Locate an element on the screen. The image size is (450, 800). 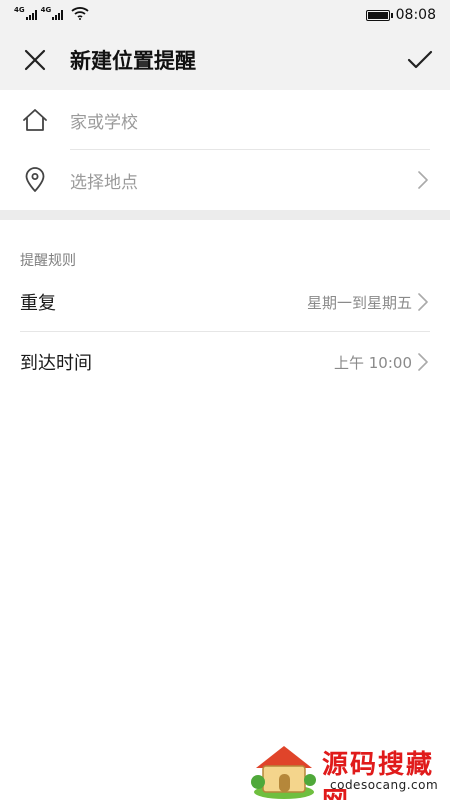
arrival-time-value: 上午 10:00 is located at coordinates (373, 362).